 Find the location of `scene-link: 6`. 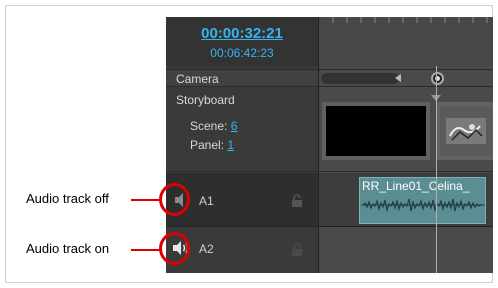

scene-link: 6 is located at coordinates (234, 126).